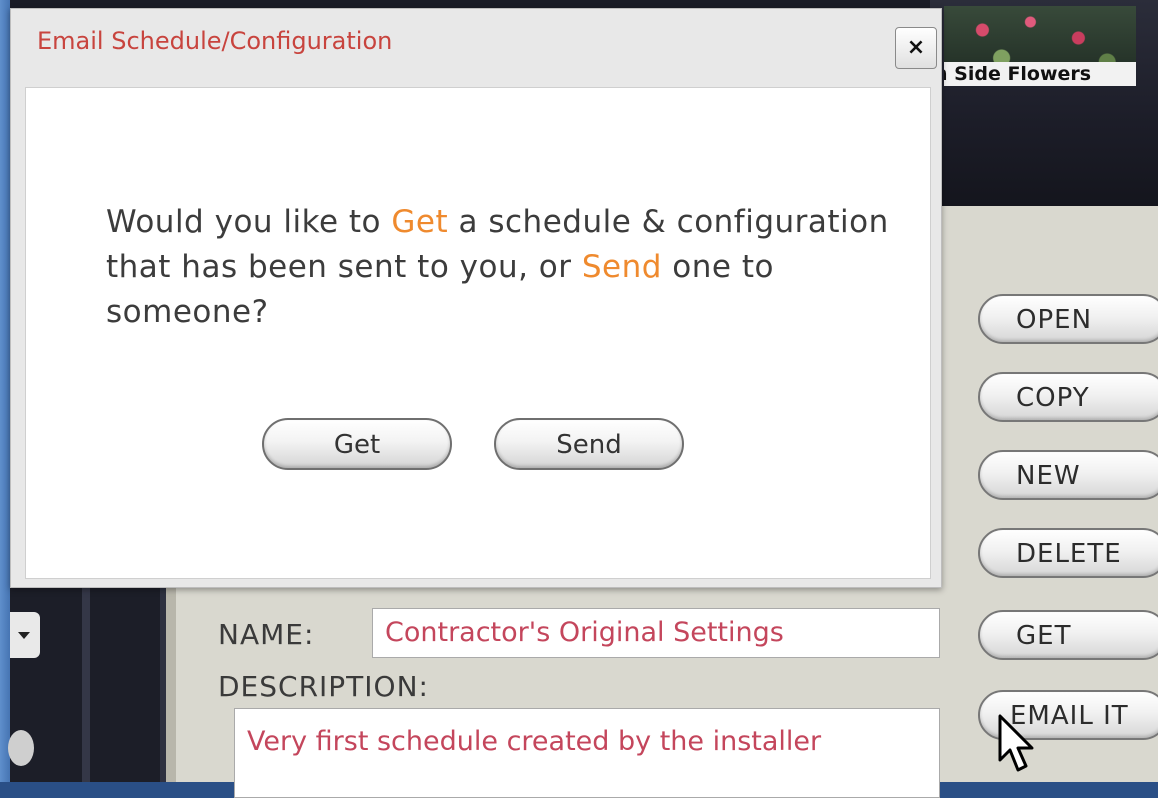 The image size is (1158, 798). I want to click on thumbnail-label: h Side Flowers, so click(1040, 74).